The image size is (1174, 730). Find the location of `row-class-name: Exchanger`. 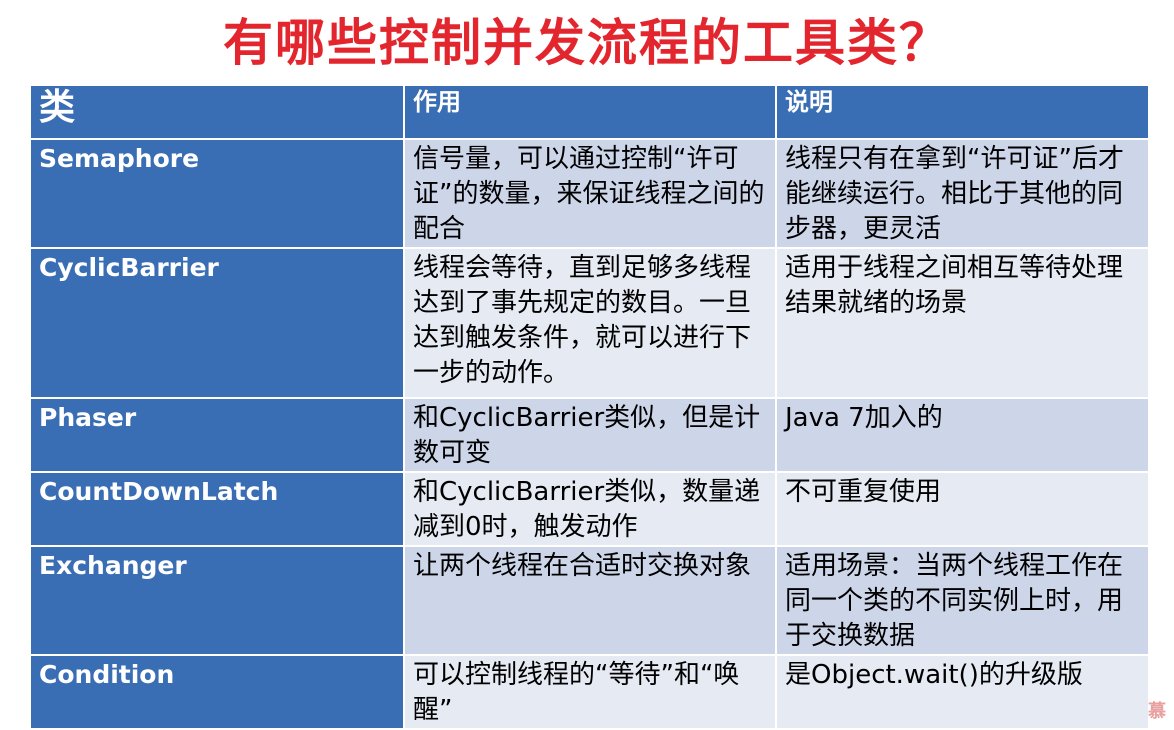

row-class-name: Exchanger is located at coordinates (217, 600).